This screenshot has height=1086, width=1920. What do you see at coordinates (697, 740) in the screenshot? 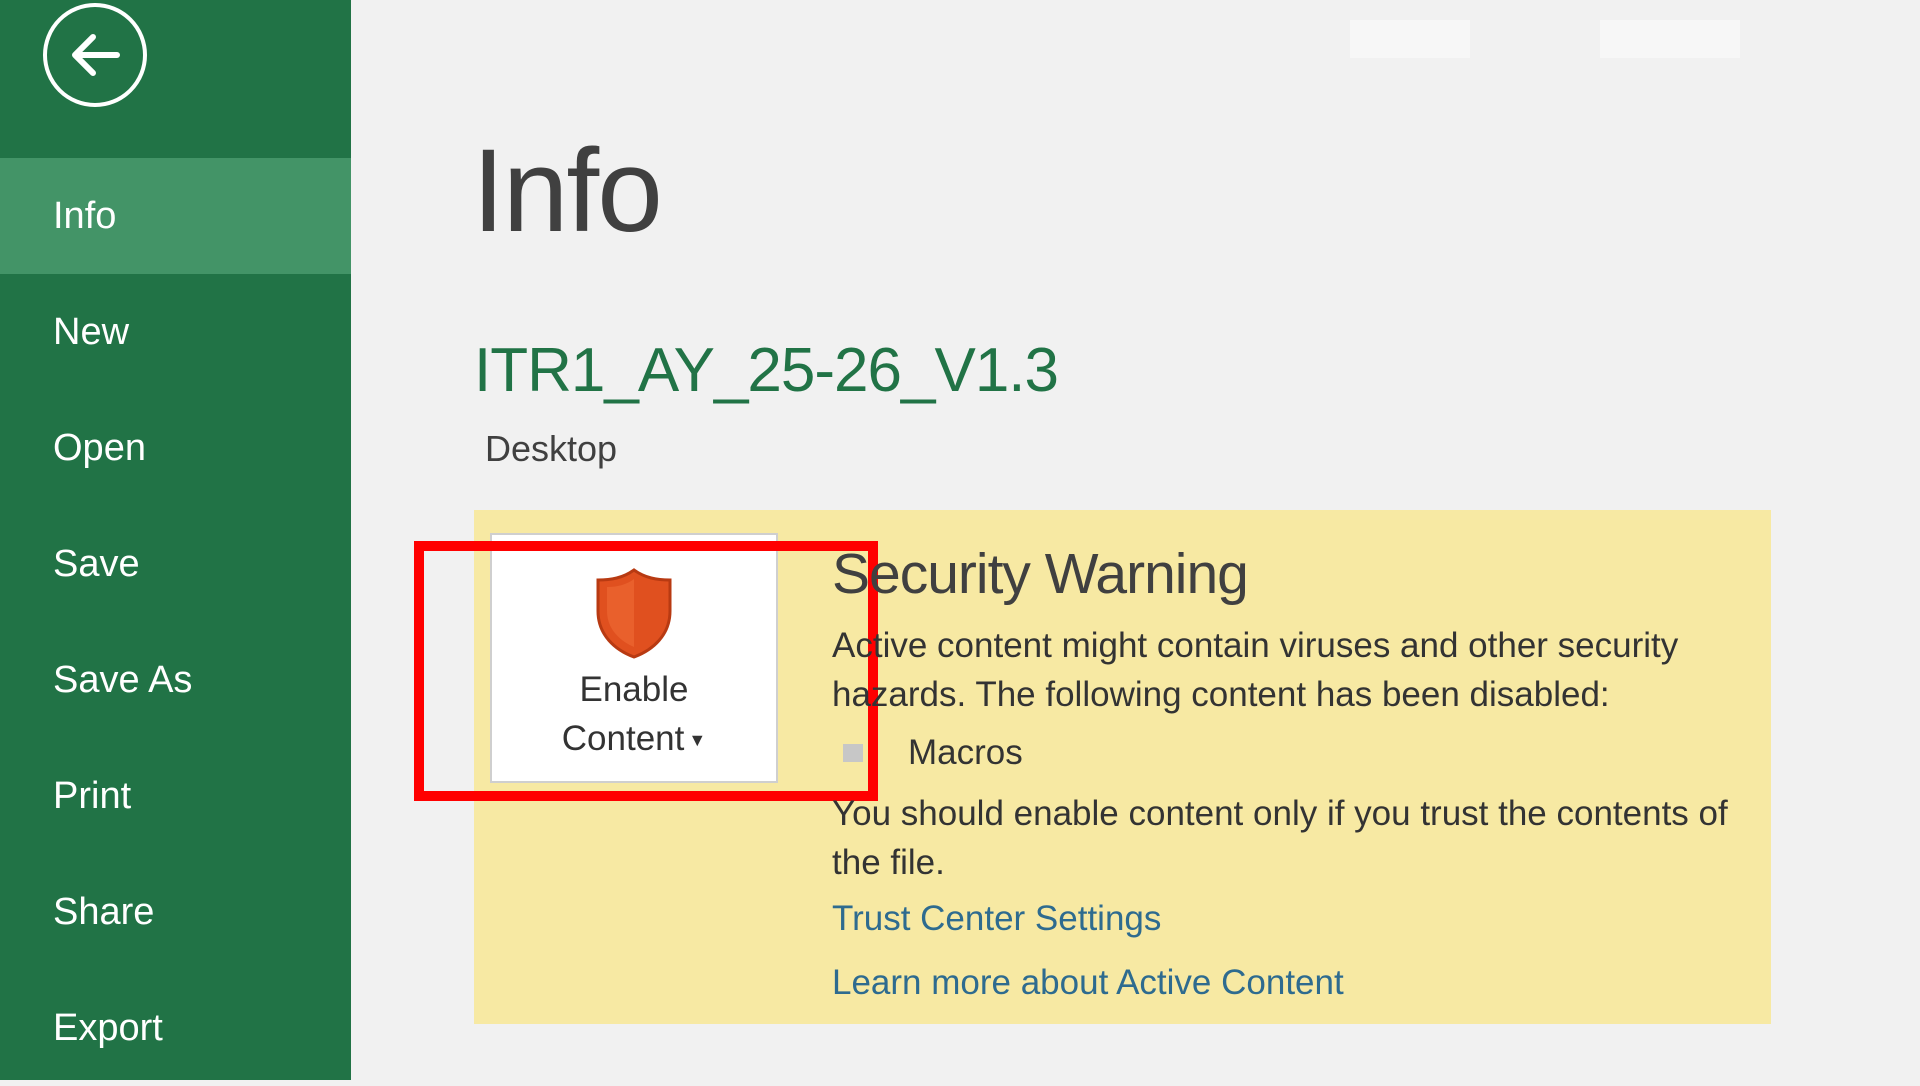
I see `dropdown-caret-icon: ▼` at bounding box center [697, 740].